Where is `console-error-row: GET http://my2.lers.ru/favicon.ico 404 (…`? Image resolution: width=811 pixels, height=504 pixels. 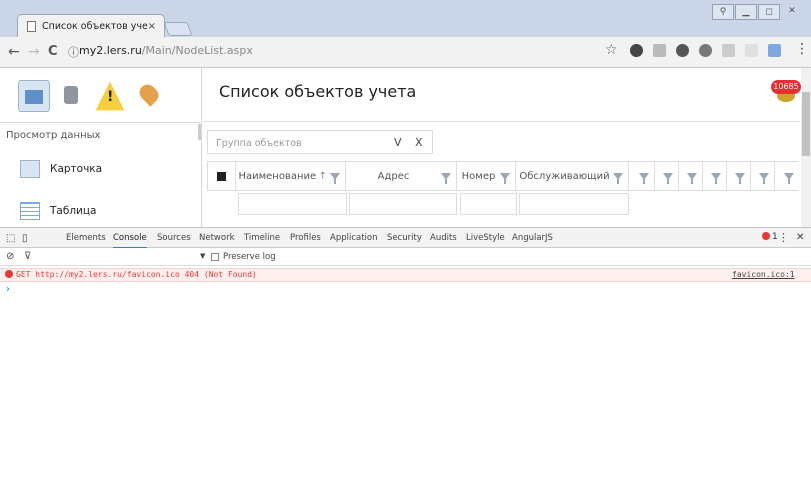 console-error-row: GET http://my2.lers.ru/favicon.ico 404 (… is located at coordinates (405, 275).